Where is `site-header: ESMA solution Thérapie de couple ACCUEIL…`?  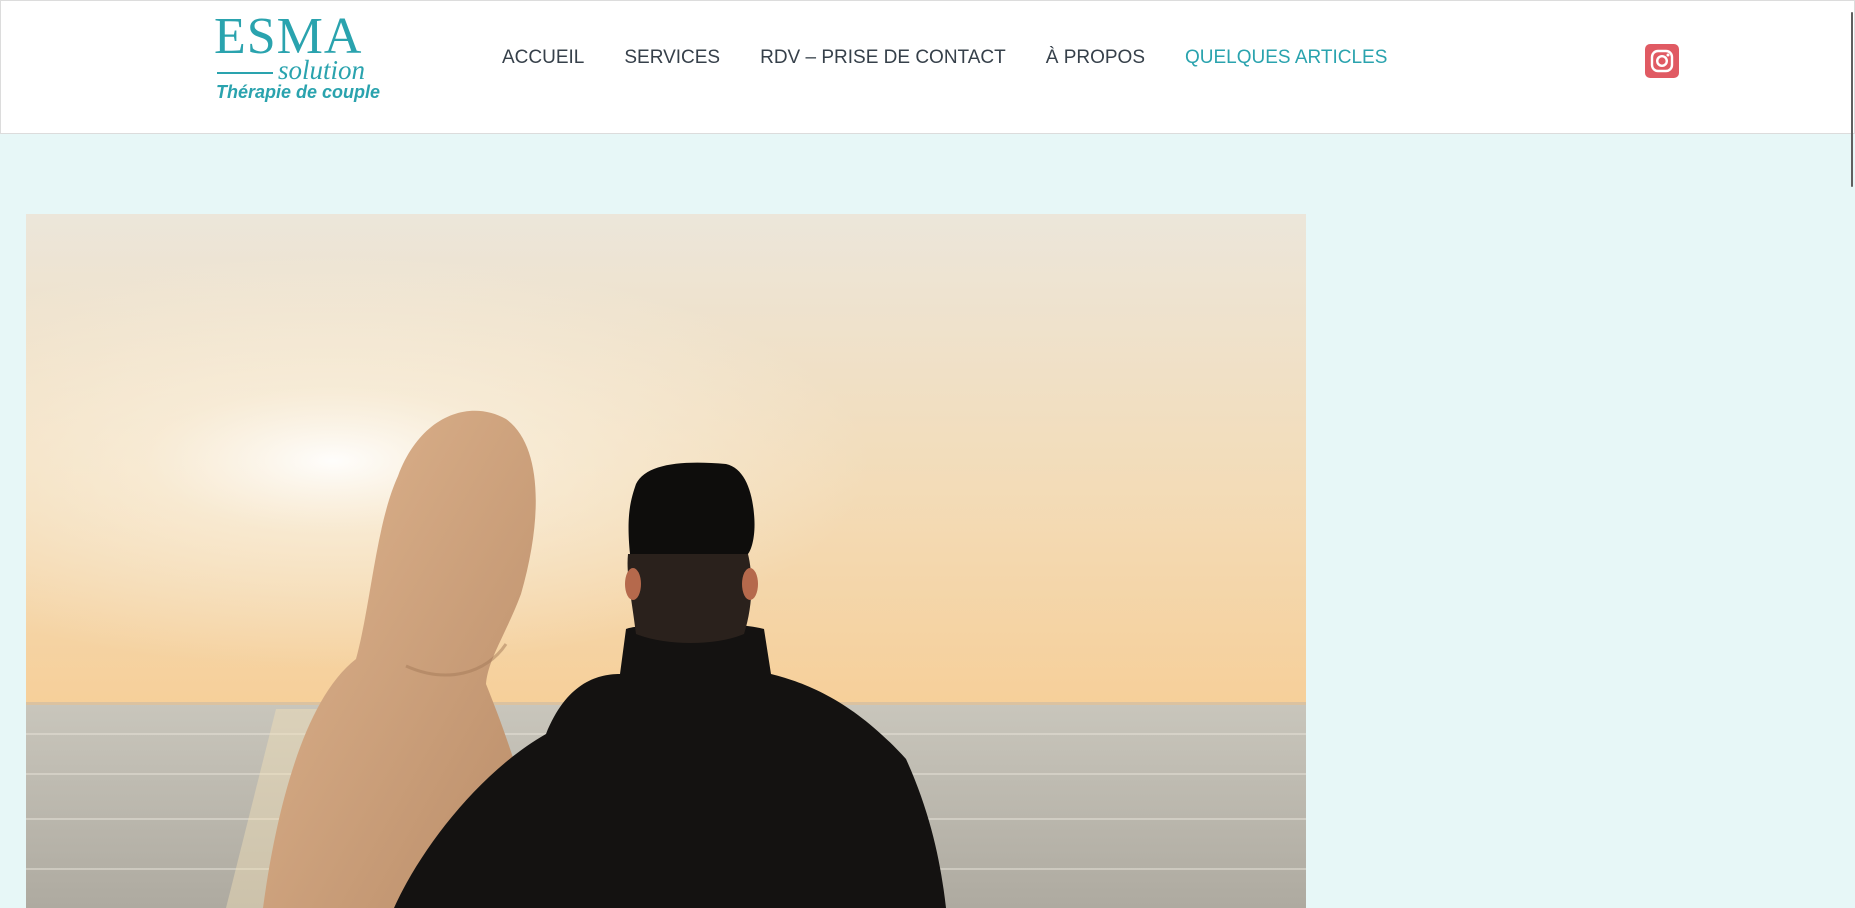 site-header: ESMA solution Thérapie de couple ACCUEIL… is located at coordinates (927, 67).